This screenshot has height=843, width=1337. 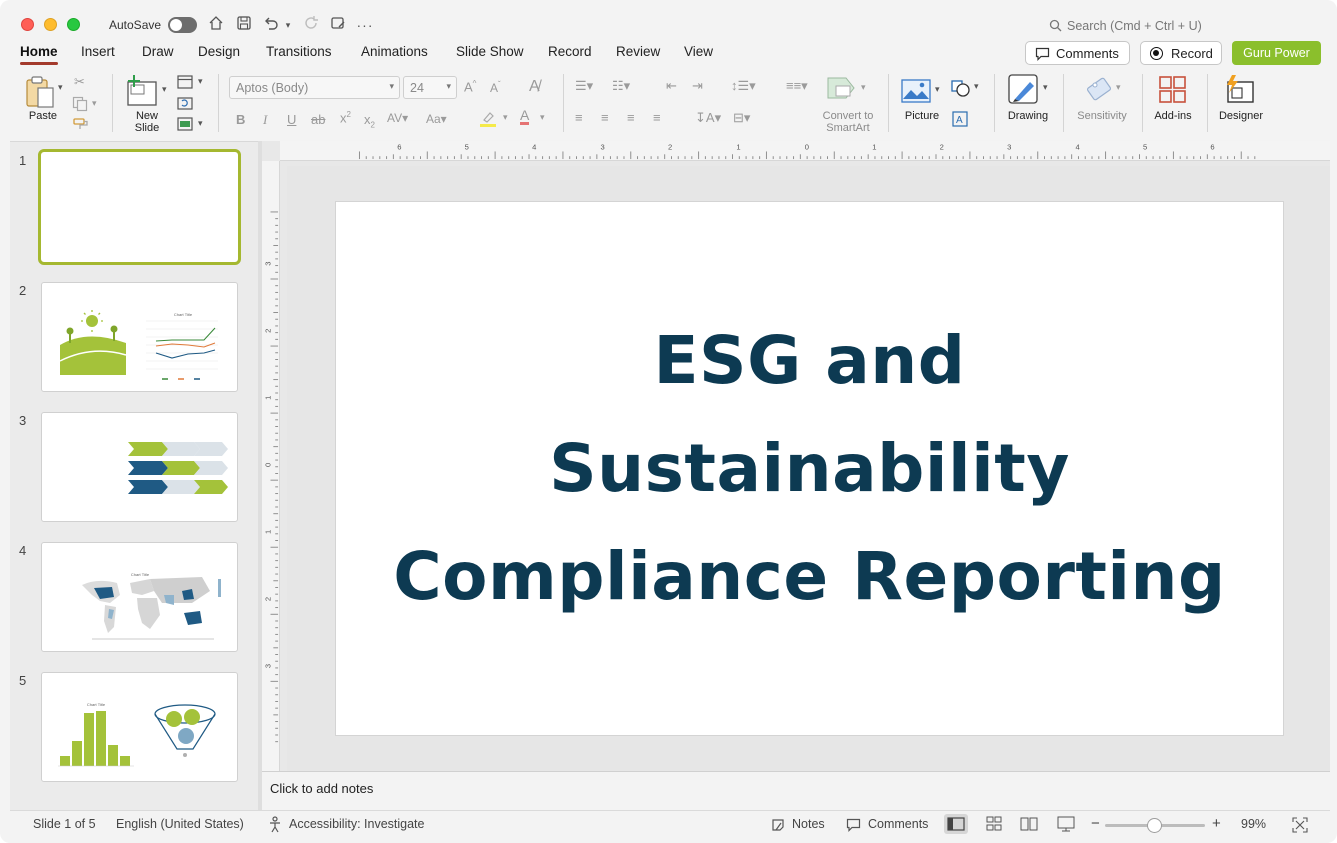 I want to click on text-box-icon: A, so click(x=960, y=119).